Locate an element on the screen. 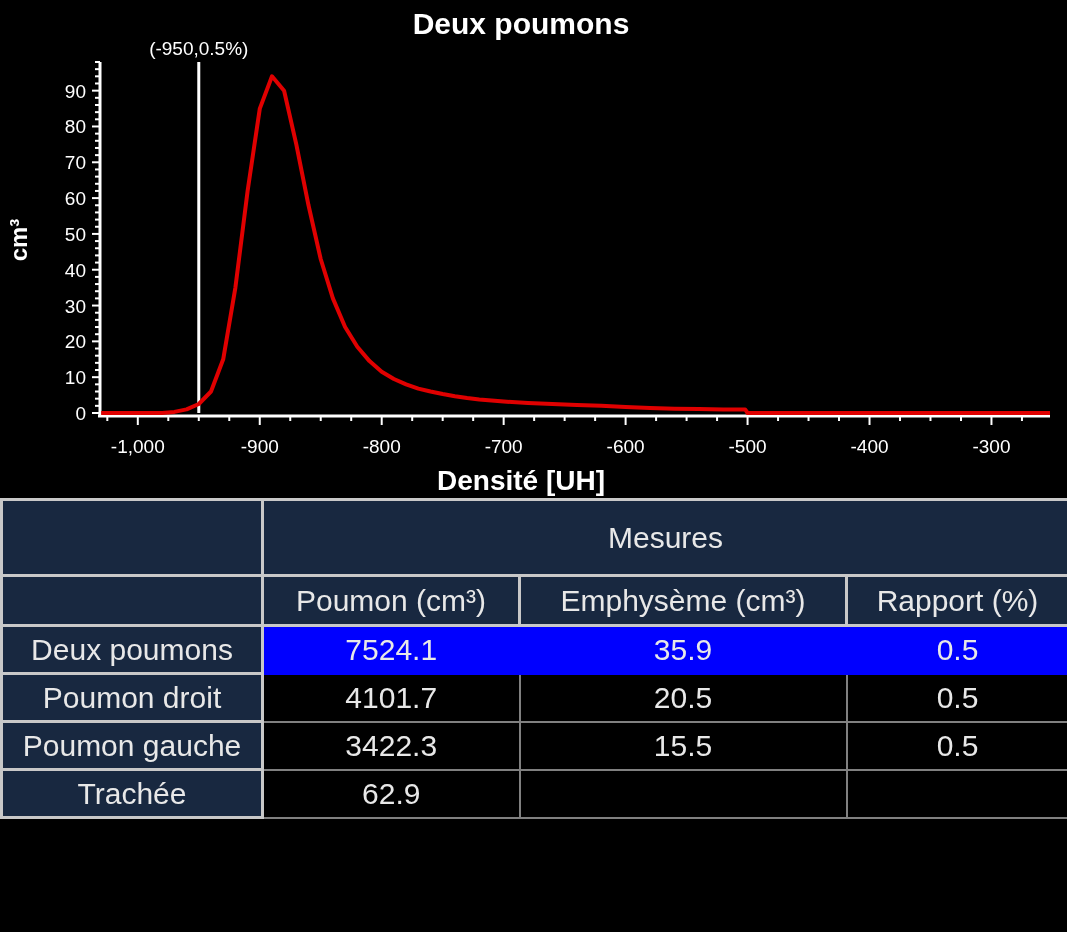  y-axis-title: cm³ is located at coordinates (18, 240).